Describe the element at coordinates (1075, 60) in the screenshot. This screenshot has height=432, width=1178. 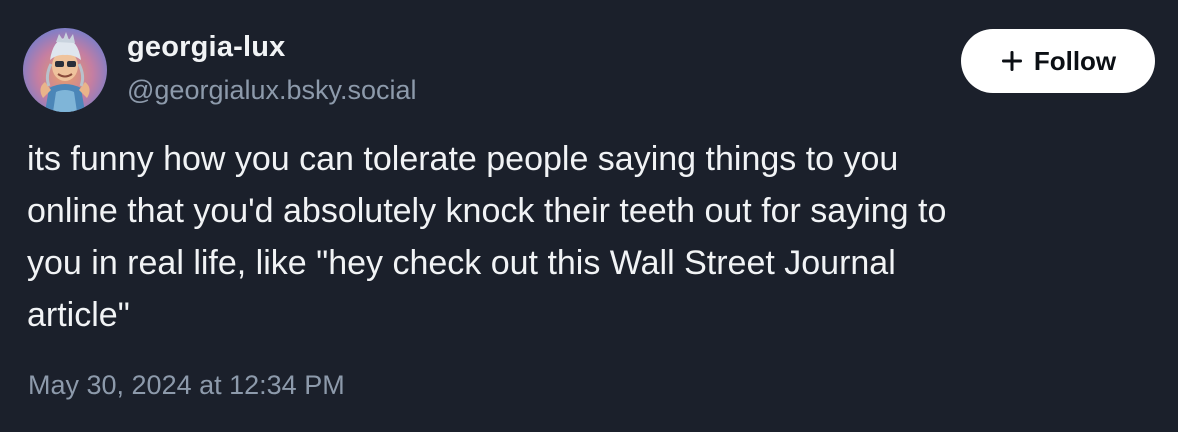
I see `follow-button-label: Follow` at that location.